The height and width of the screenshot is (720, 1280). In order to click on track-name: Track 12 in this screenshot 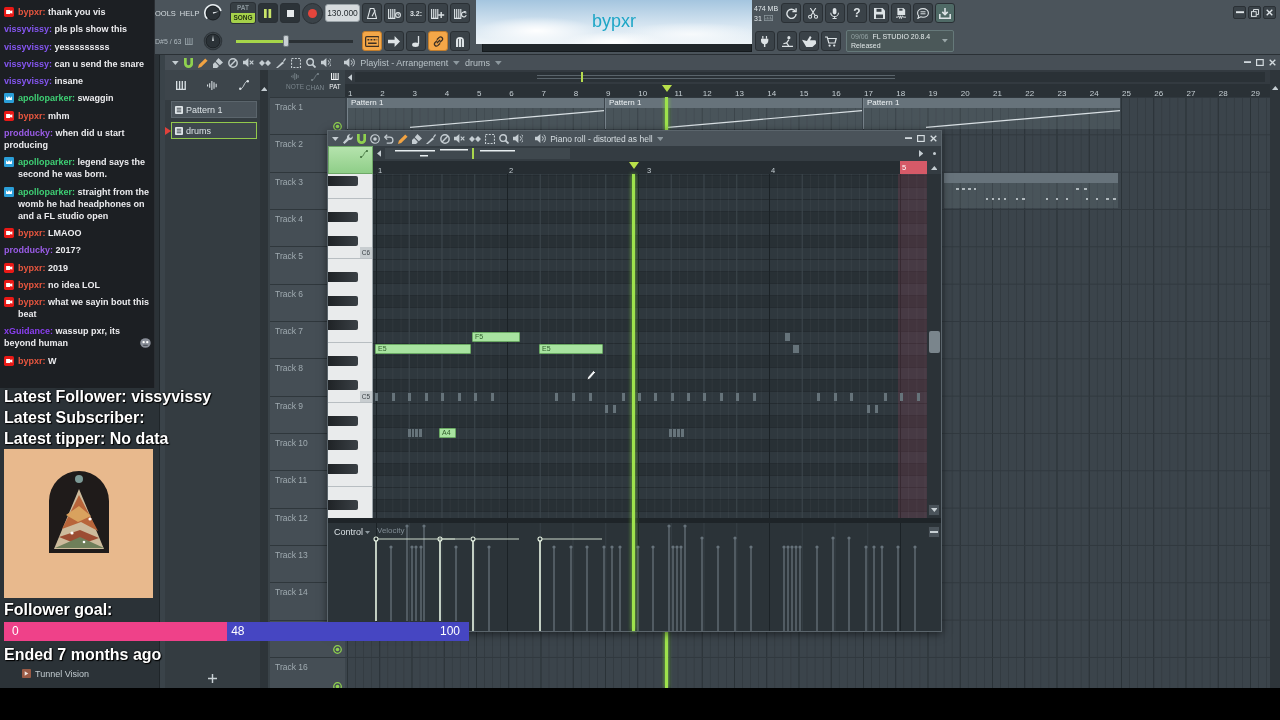, I will do `click(291, 517)`.